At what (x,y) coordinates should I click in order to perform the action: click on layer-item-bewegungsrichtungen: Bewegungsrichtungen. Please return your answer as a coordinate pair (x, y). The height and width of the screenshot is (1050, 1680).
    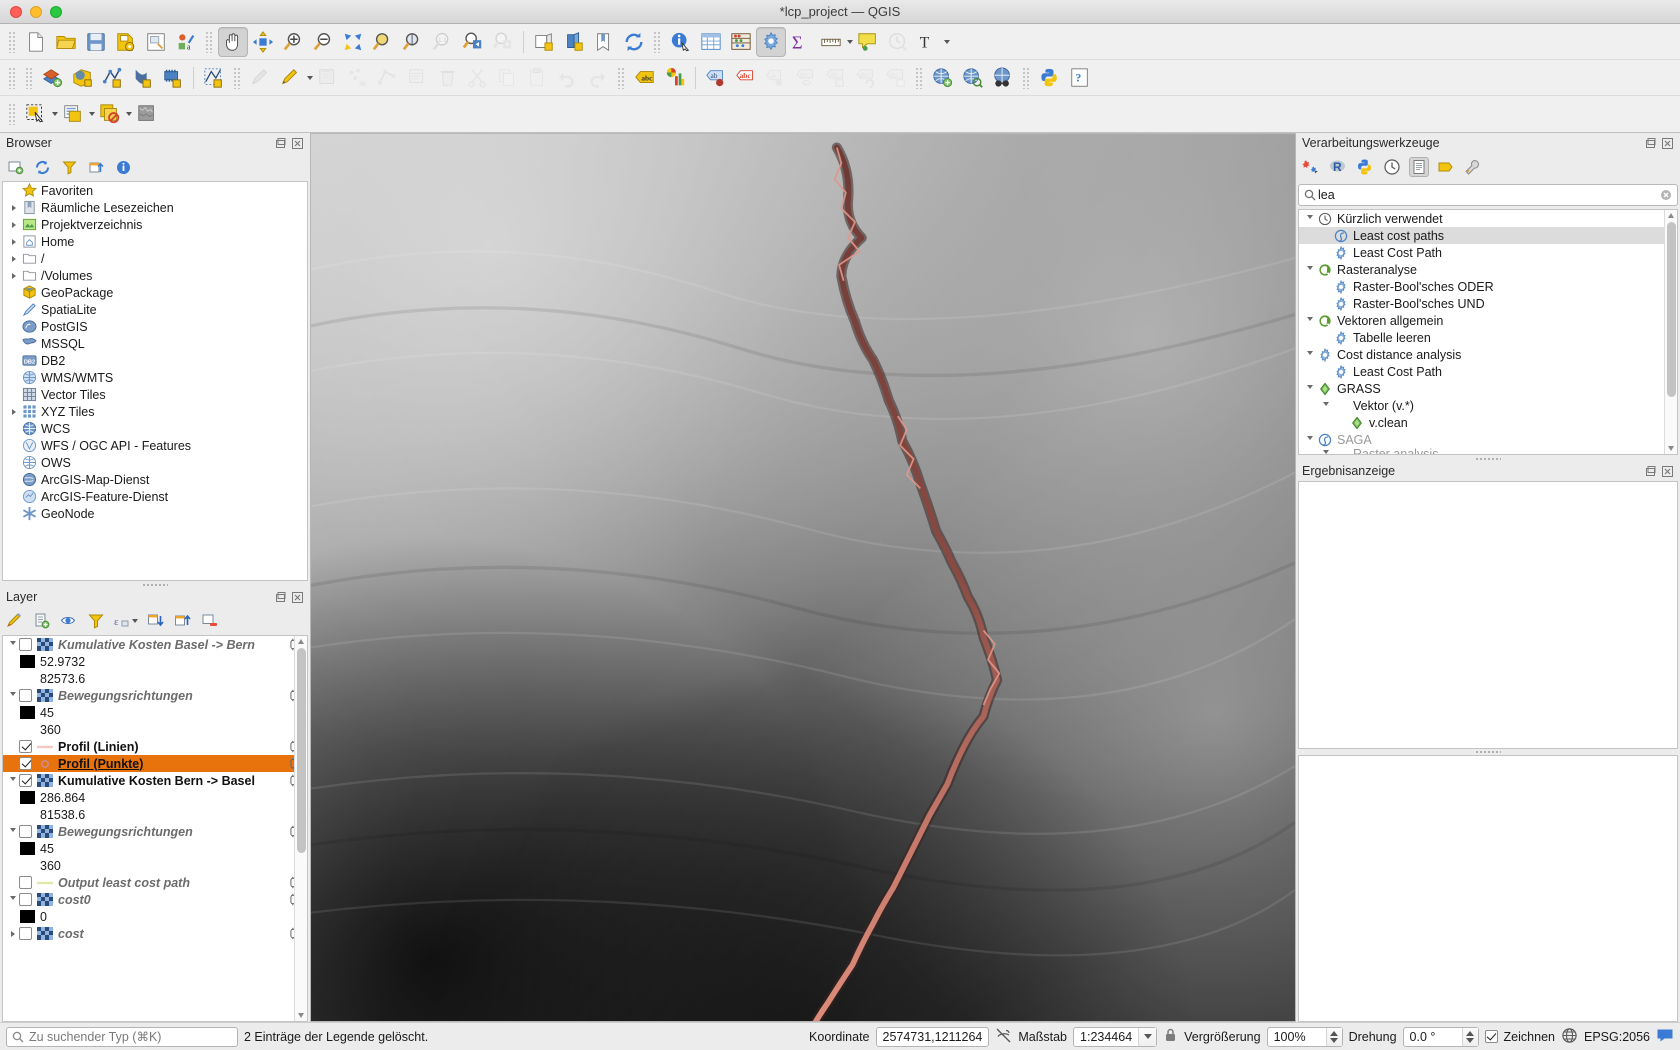
    Looking at the image, I should click on (155, 831).